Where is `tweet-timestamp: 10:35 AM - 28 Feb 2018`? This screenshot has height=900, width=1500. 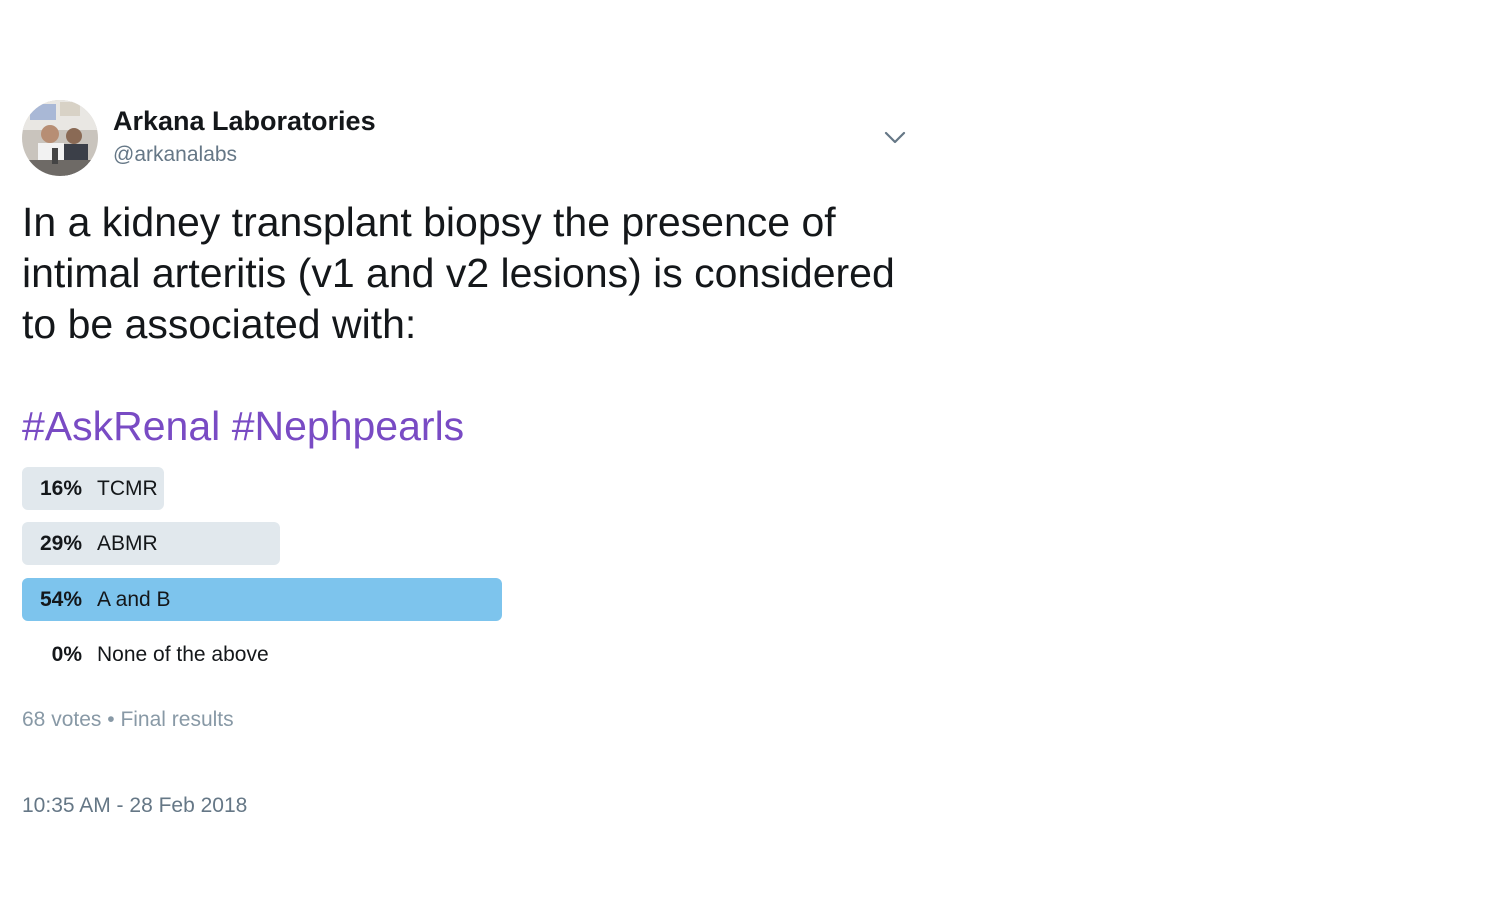
tweet-timestamp: 10:35 AM - 28 Feb 2018 is located at coordinates (134, 806).